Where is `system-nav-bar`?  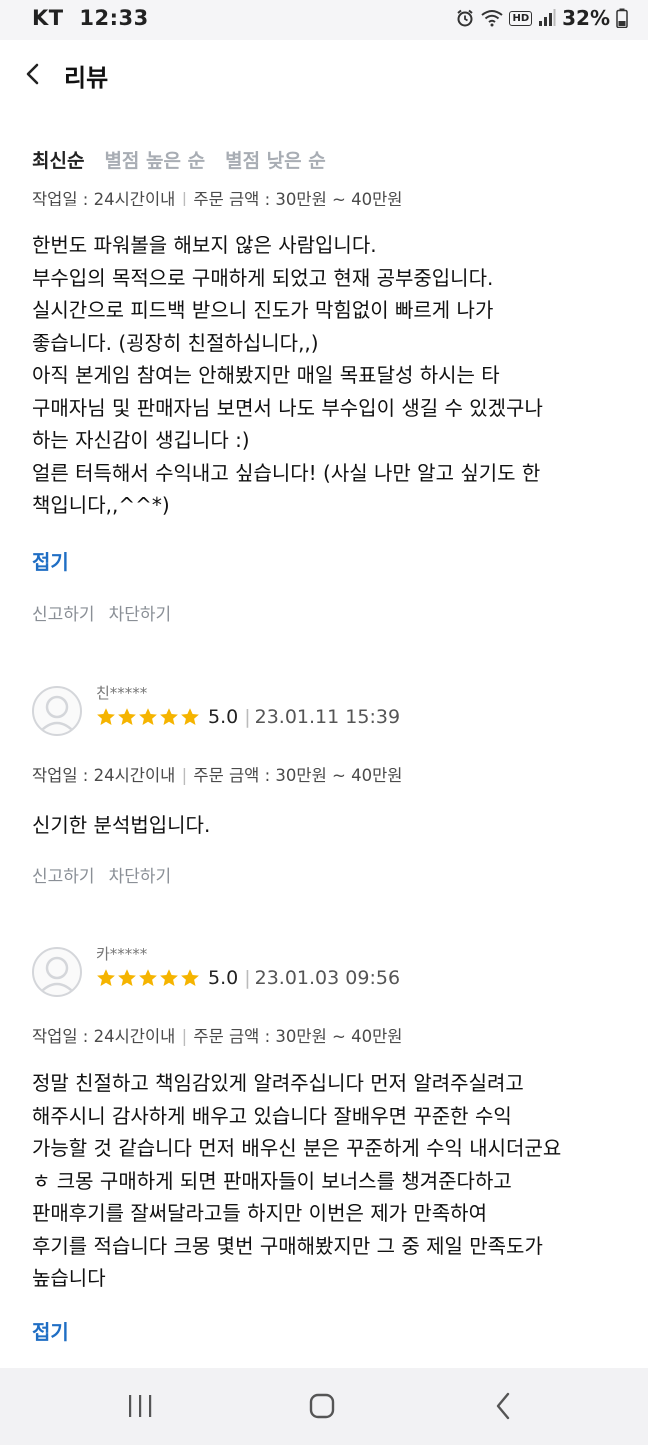
system-nav-bar is located at coordinates (324, 1406).